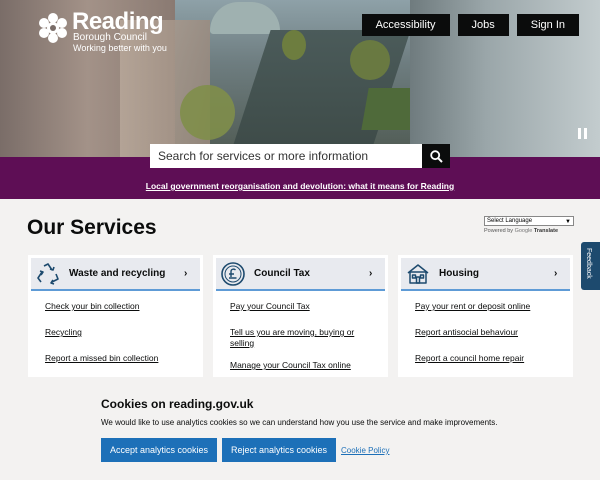 The image size is (600, 480). I want to click on cookie-policy-link: Cookie Policy, so click(365, 450).